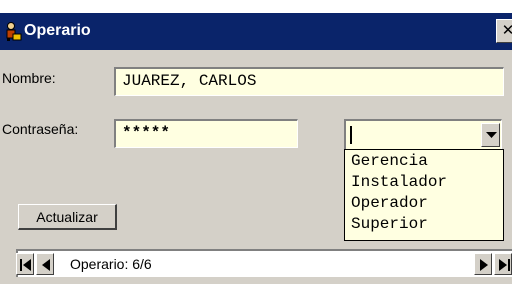  What do you see at coordinates (351, 135) in the screenshot?
I see `text-caret` at bounding box center [351, 135].